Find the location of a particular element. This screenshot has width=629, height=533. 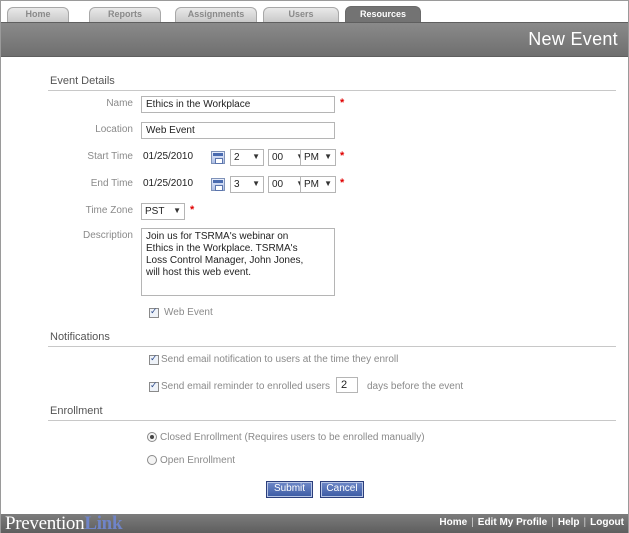

end-hour-value: 3 is located at coordinates (237, 184).